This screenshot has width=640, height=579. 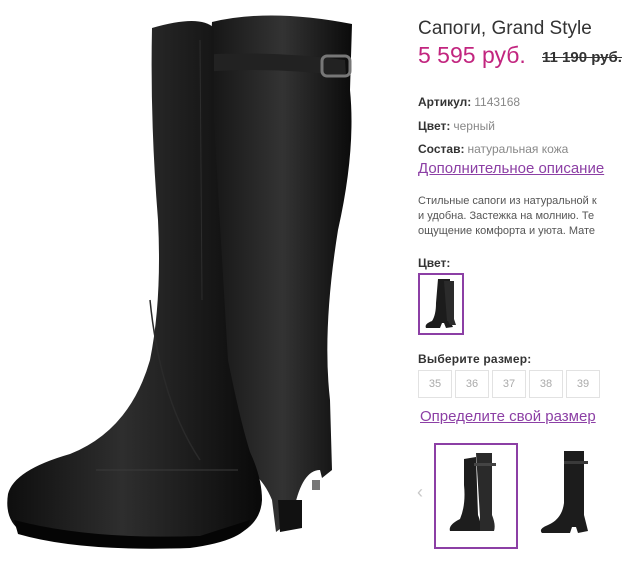 I want to click on product-old-price: 11 190 руб., so click(x=582, y=57).